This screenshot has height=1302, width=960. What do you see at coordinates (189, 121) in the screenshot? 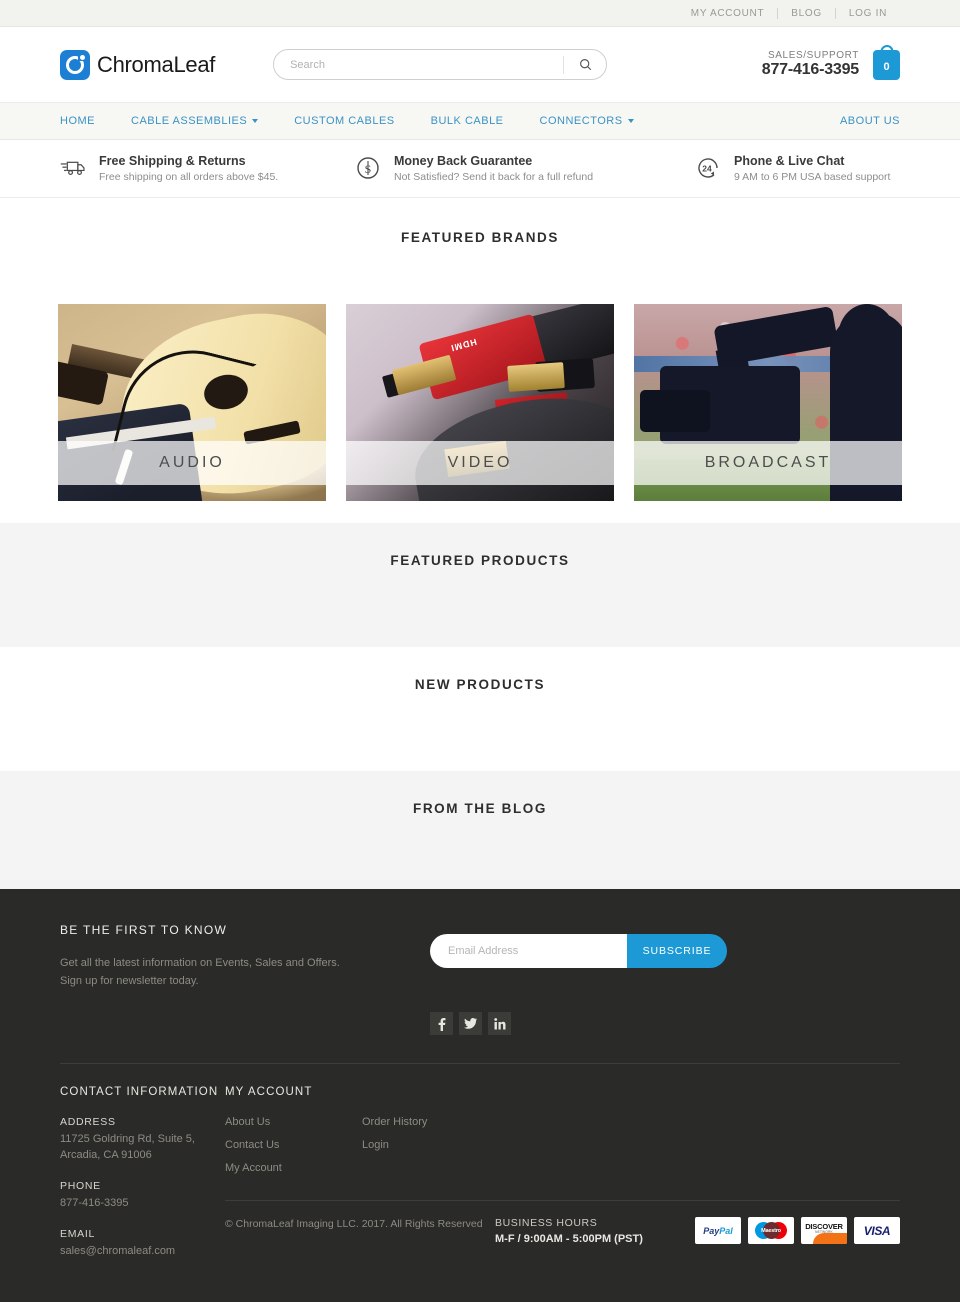
I see `nav-label: CABLE ASSEMBLIES` at bounding box center [189, 121].